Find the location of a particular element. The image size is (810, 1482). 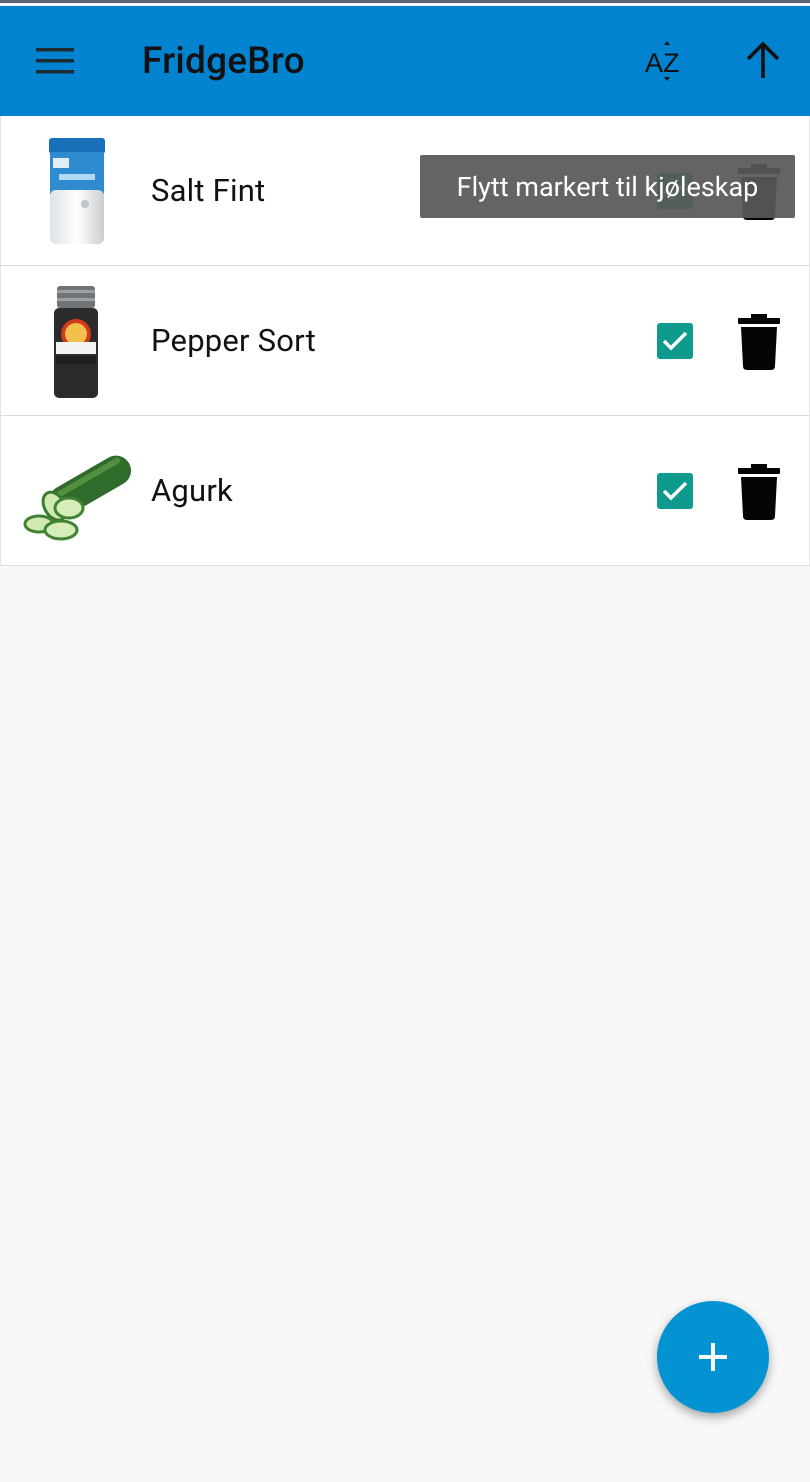

item-name: Agurk is located at coordinates (192, 490).